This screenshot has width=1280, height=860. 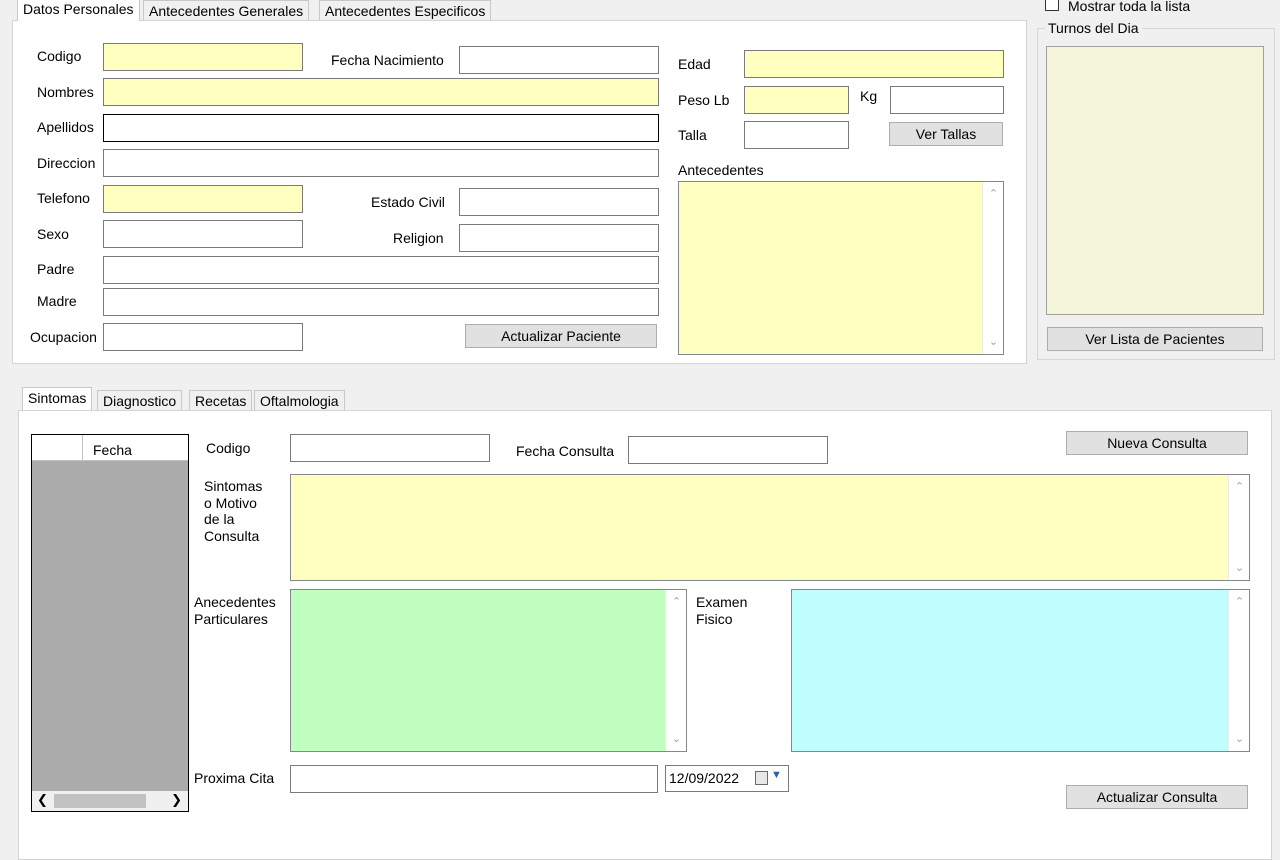 I want to click on antecedentes-scrollbar: ⌃ ⌄, so click(x=992, y=268).